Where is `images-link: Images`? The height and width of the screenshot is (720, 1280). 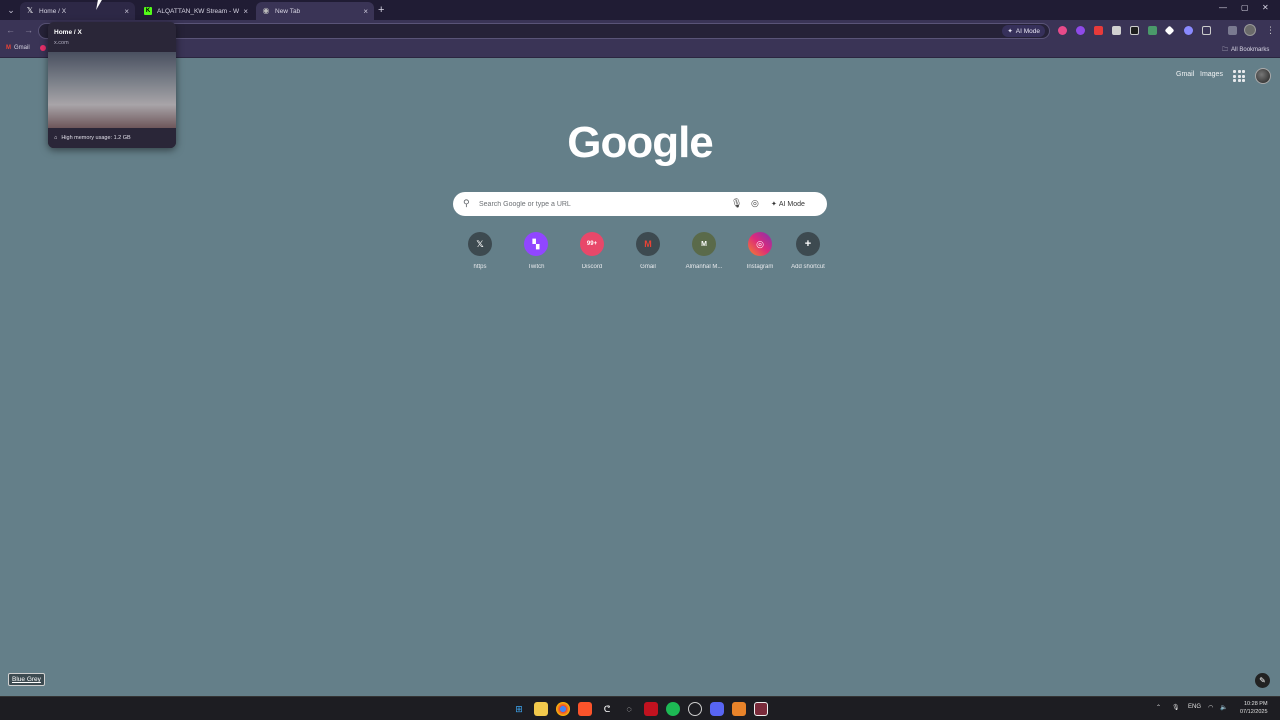 images-link: Images is located at coordinates (1211, 74).